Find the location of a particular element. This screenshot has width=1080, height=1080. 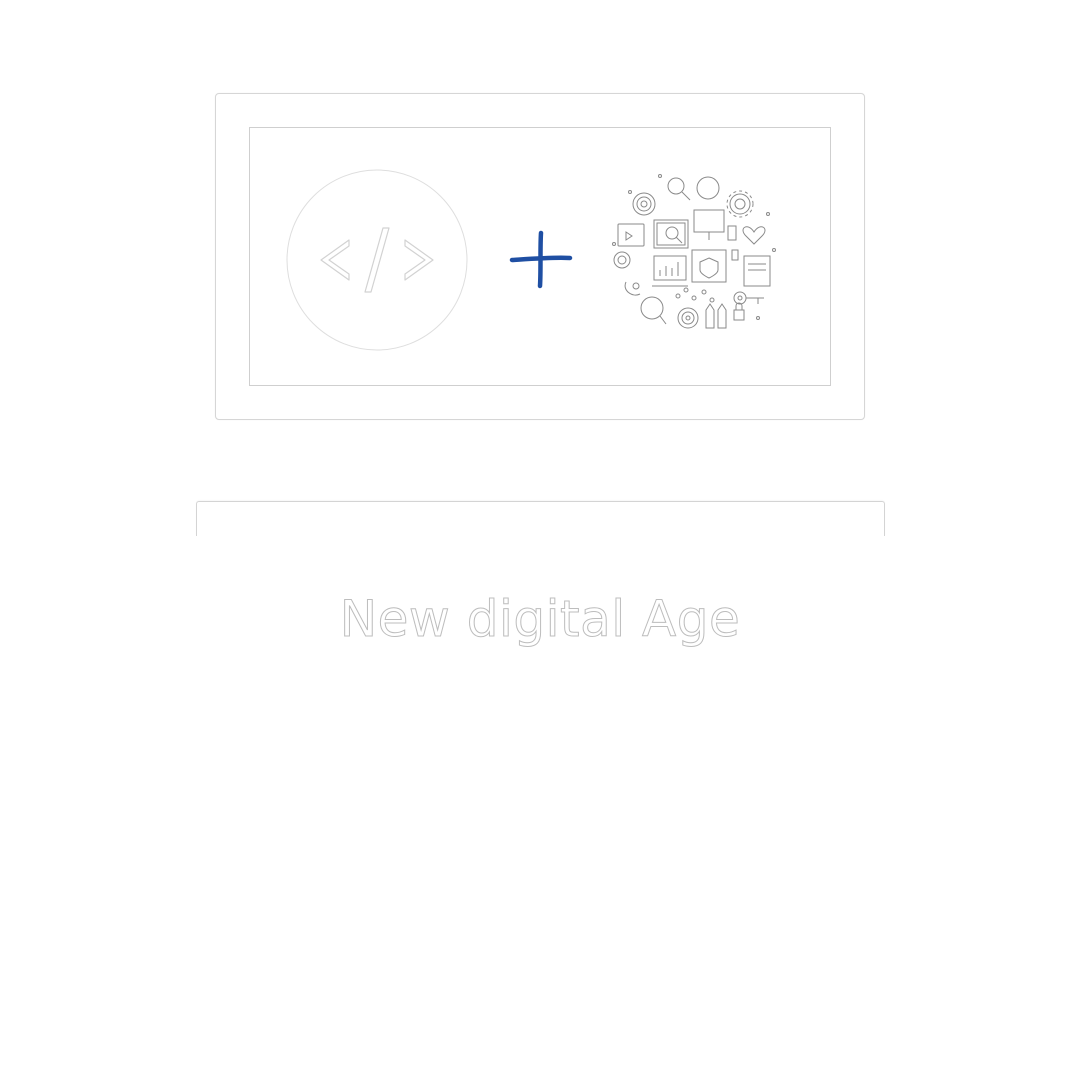

tagline: New digital Age is located at coordinates (540, 619).